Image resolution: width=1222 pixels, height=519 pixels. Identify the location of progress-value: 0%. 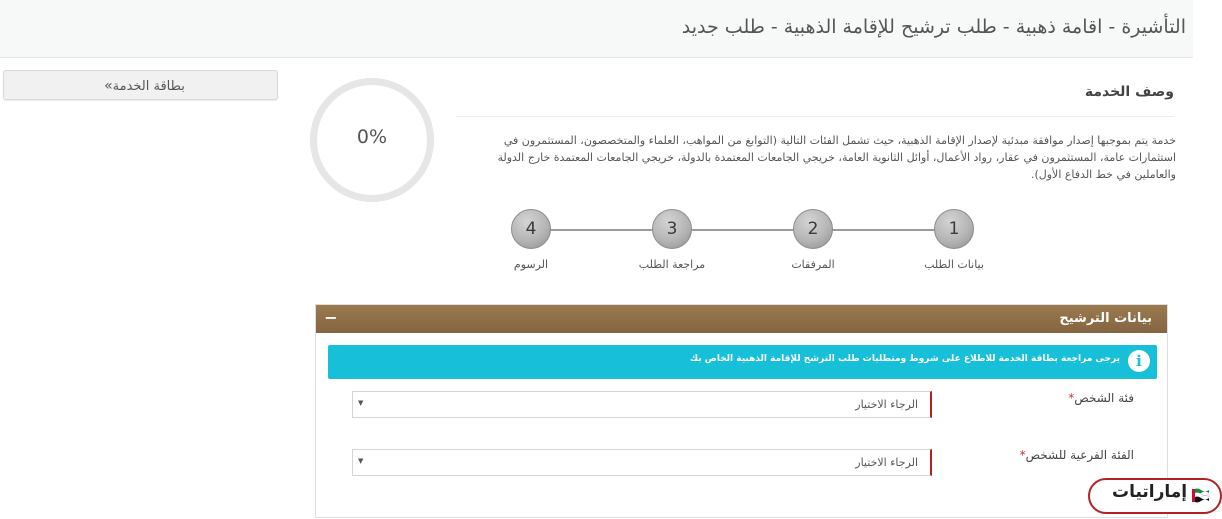
(372, 137).